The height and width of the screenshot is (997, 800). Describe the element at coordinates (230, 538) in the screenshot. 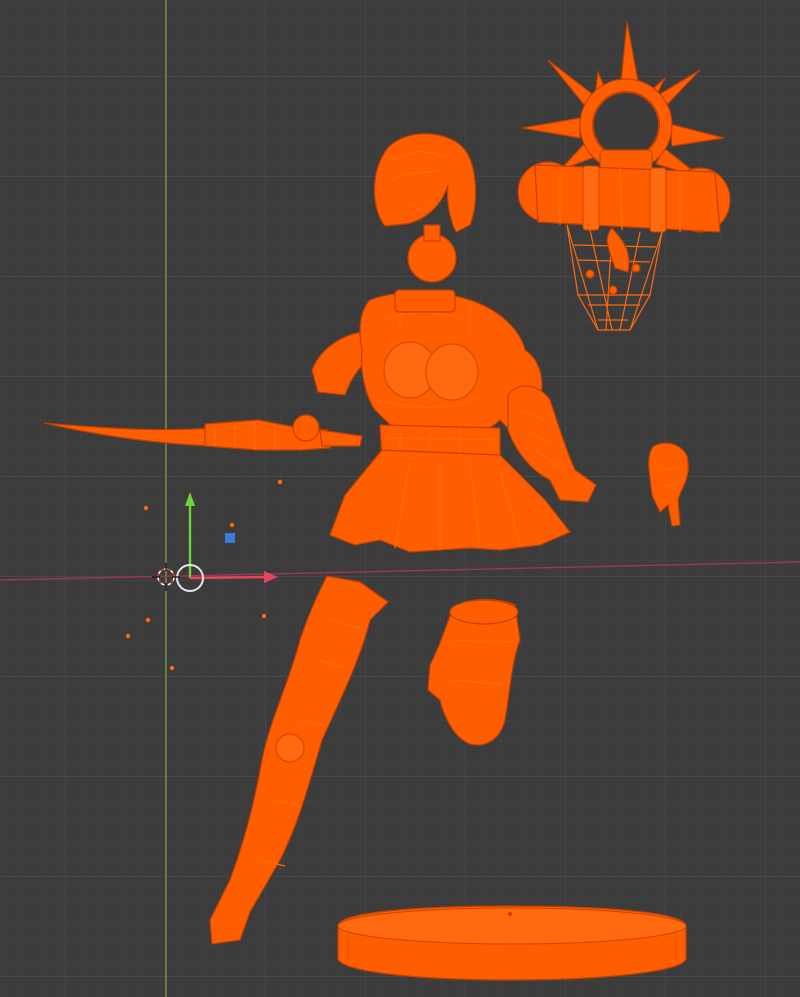

I see `gizmo-z-plane-handle` at that location.